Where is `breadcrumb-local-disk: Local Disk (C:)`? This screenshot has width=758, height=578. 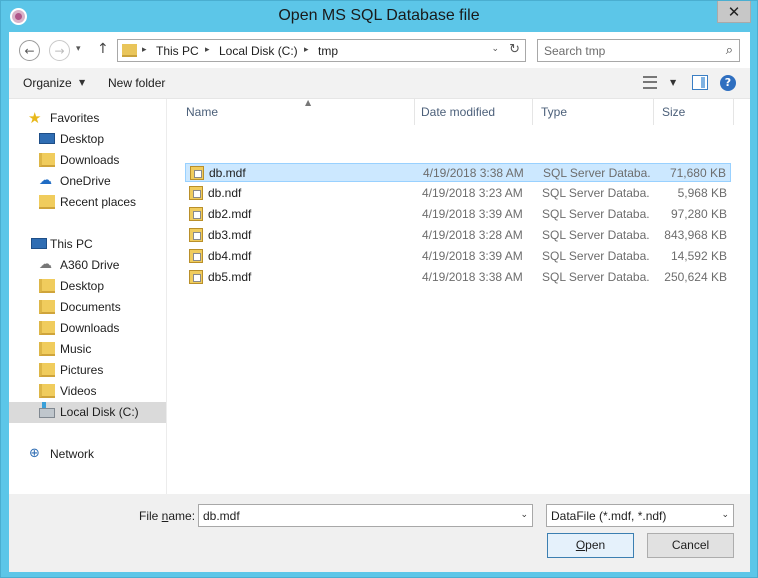
breadcrumb-local-disk: Local Disk (C:) is located at coordinates (258, 51).